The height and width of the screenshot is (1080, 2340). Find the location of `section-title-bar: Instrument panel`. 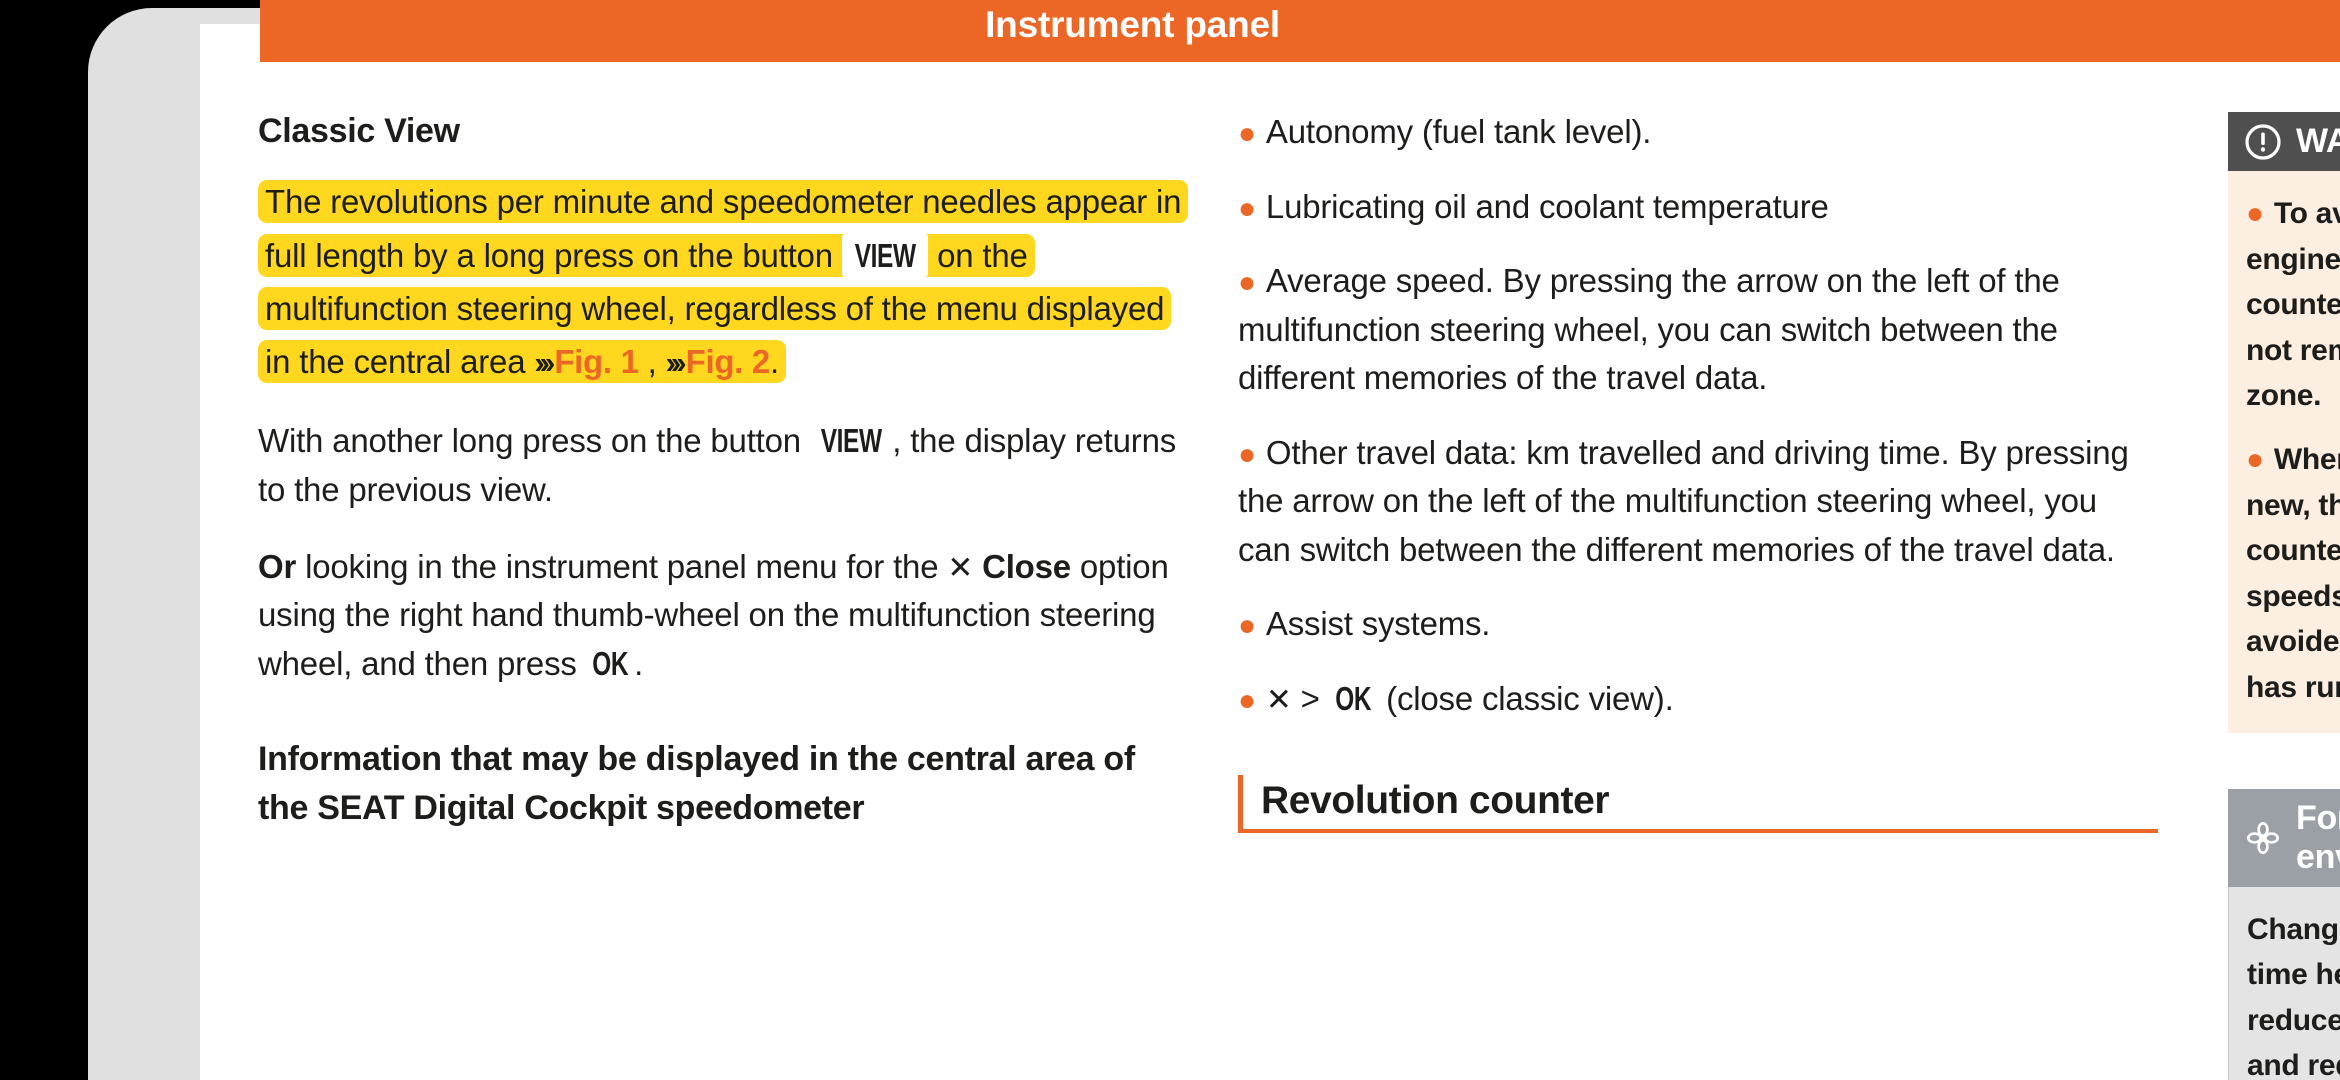

section-title-bar: Instrument panel is located at coordinates (1300, 31).